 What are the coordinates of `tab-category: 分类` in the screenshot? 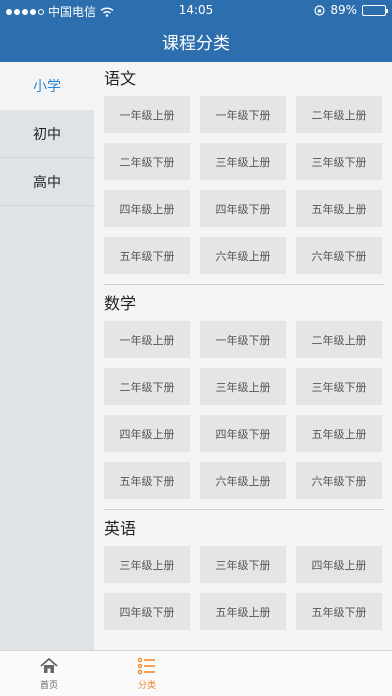 It's located at (147, 673).